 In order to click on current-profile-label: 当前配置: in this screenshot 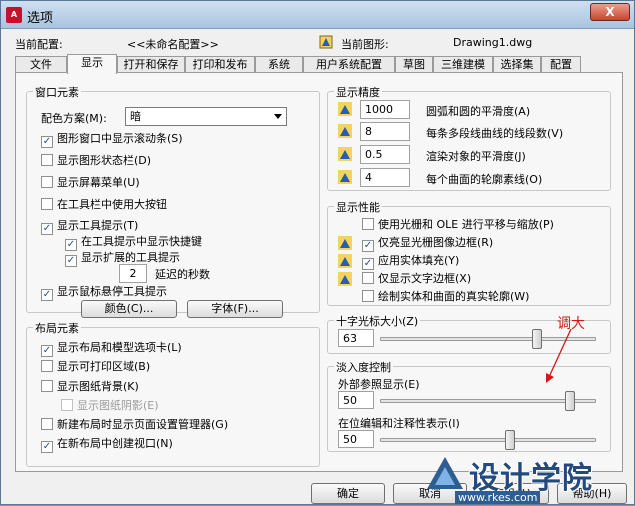, I will do `click(39, 44)`.